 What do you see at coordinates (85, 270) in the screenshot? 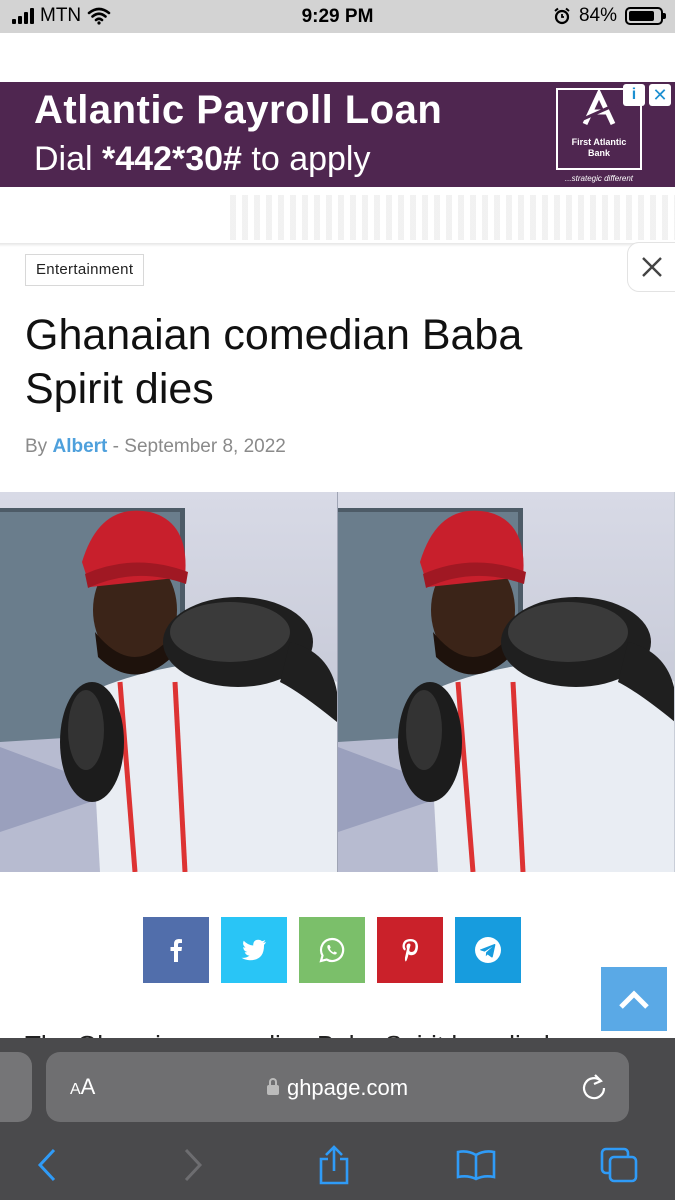
I see `category-tag: Entertainment` at bounding box center [85, 270].